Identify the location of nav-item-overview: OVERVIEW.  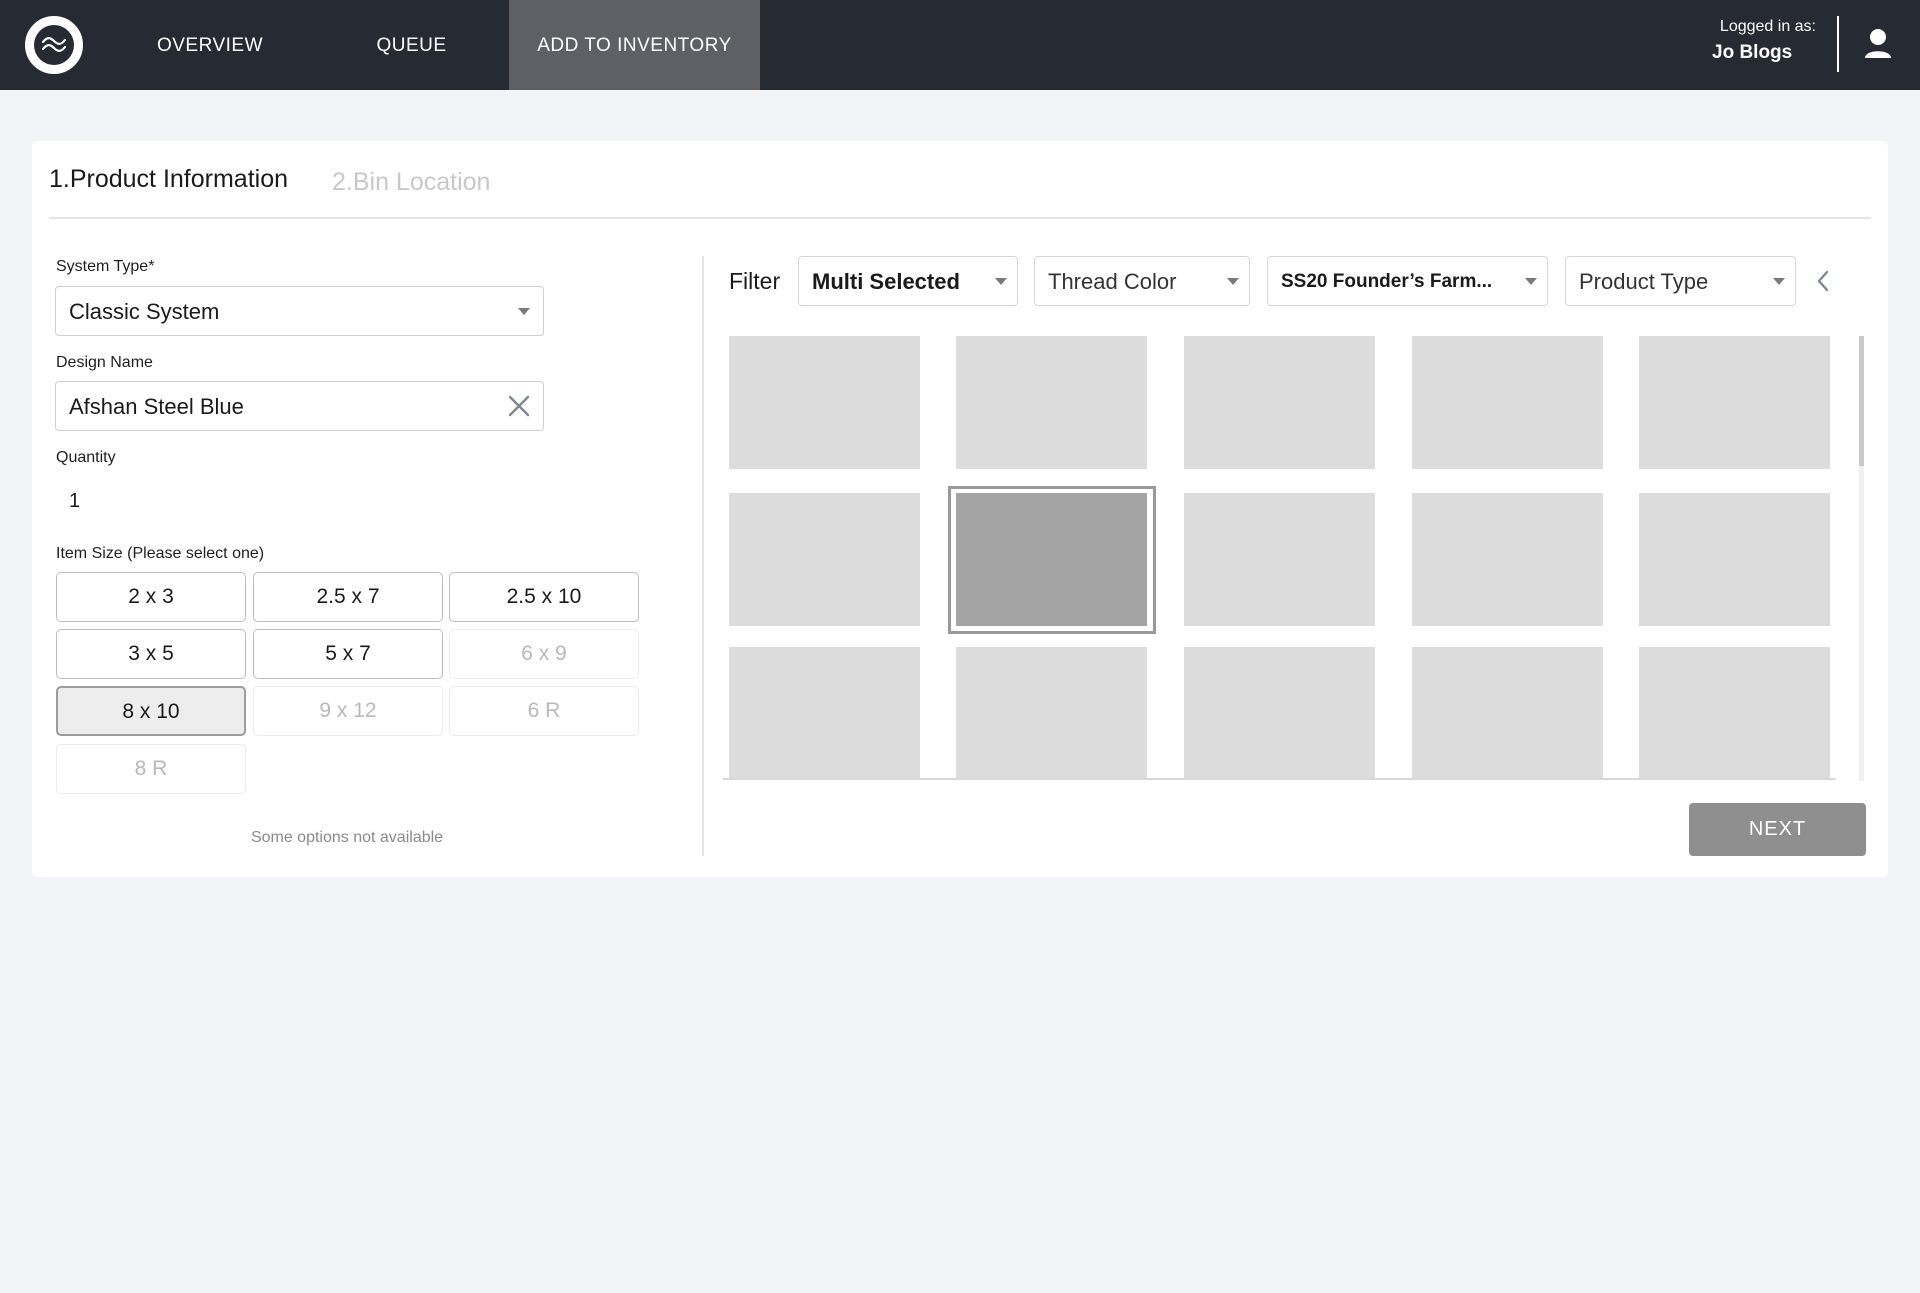
(210, 45).